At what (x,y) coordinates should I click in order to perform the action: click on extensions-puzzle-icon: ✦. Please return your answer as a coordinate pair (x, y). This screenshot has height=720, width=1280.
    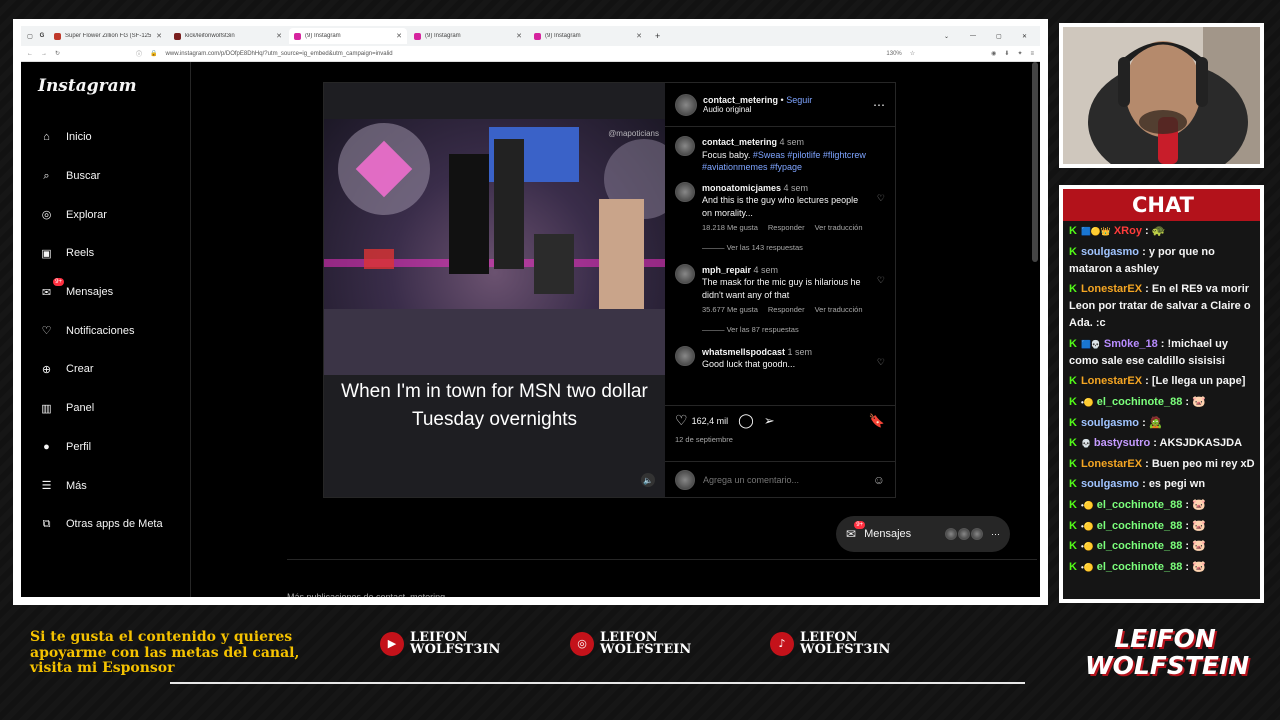
    Looking at the image, I should click on (1019, 53).